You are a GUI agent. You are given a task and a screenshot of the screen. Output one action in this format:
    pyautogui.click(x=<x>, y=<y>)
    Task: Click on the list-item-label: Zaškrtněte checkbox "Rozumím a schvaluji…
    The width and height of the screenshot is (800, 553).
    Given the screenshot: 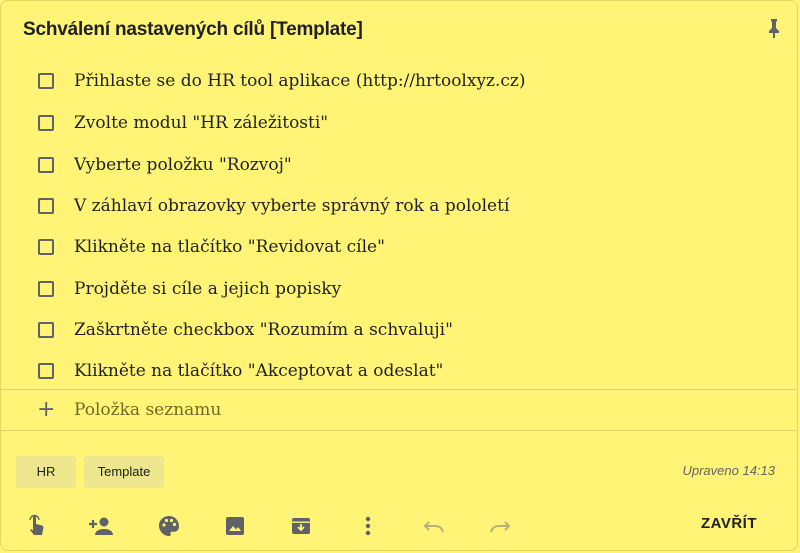 What is the action you would take?
    pyautogui.click(x=263, y=330)
    